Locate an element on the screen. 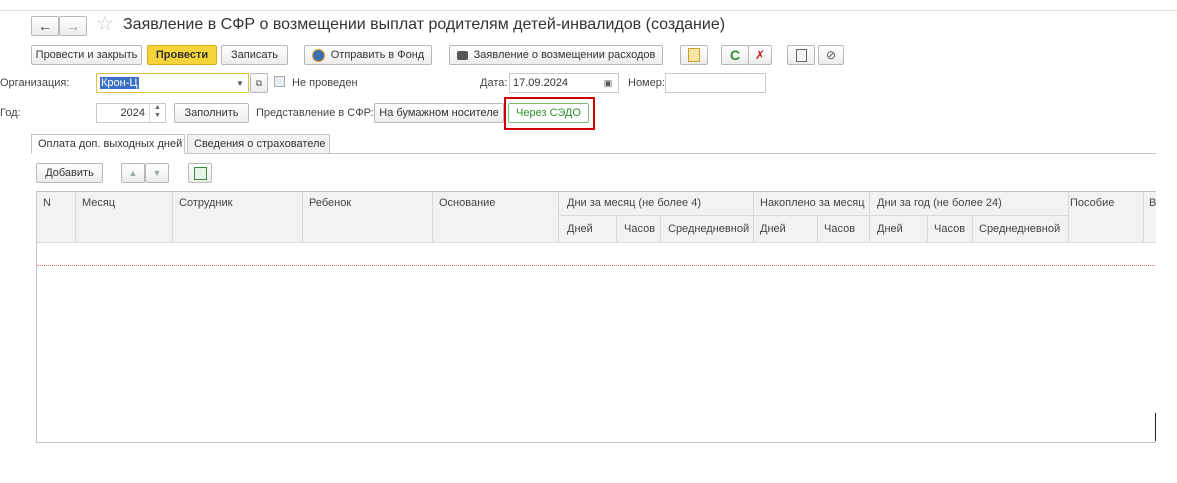 This screenshot has width=1177, height=483. date-label: Дата: is located at coordinates (494, 83).